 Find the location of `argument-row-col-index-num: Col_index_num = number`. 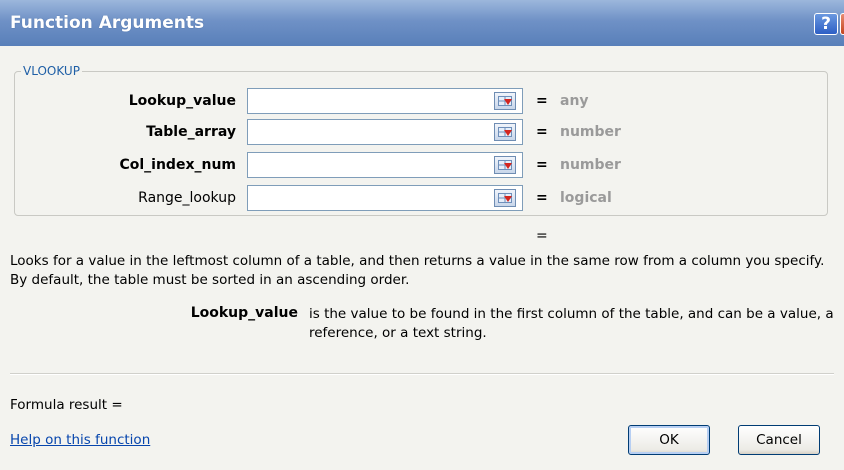

argument-row-col-index-num: Col_index_num = number is located at coordinates (422, 165).